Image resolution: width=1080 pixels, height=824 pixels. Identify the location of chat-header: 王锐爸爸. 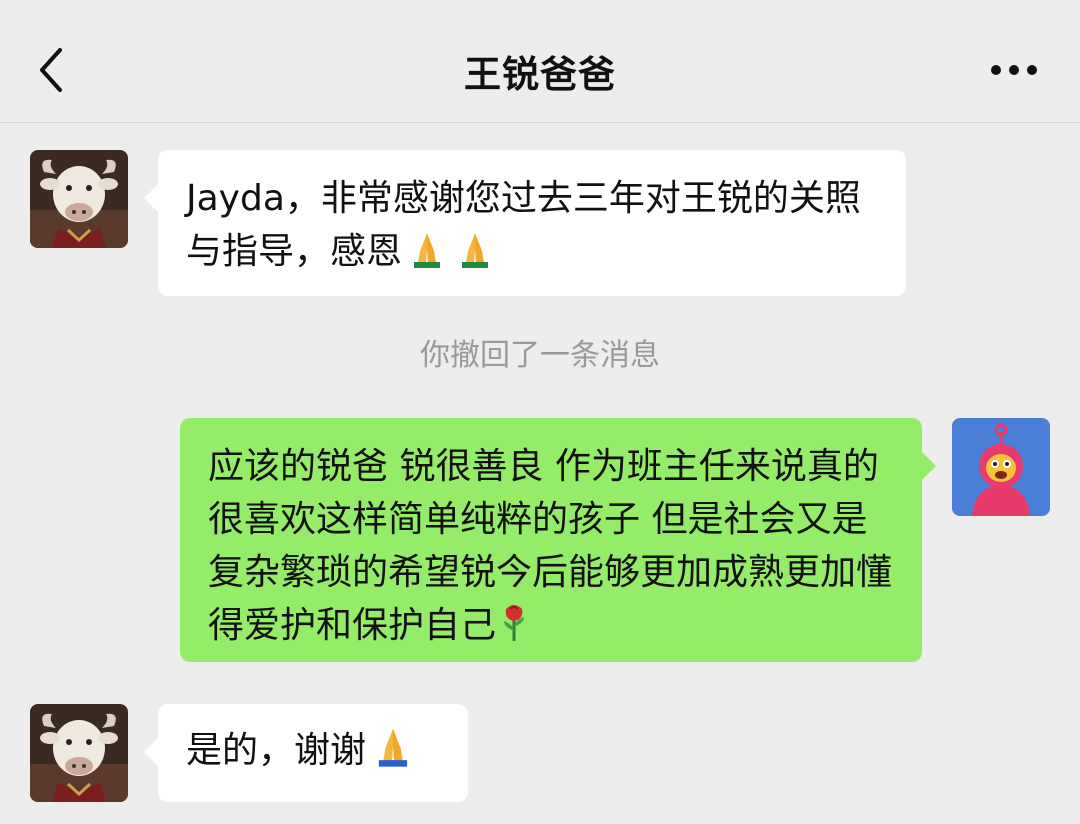
(540, 61).